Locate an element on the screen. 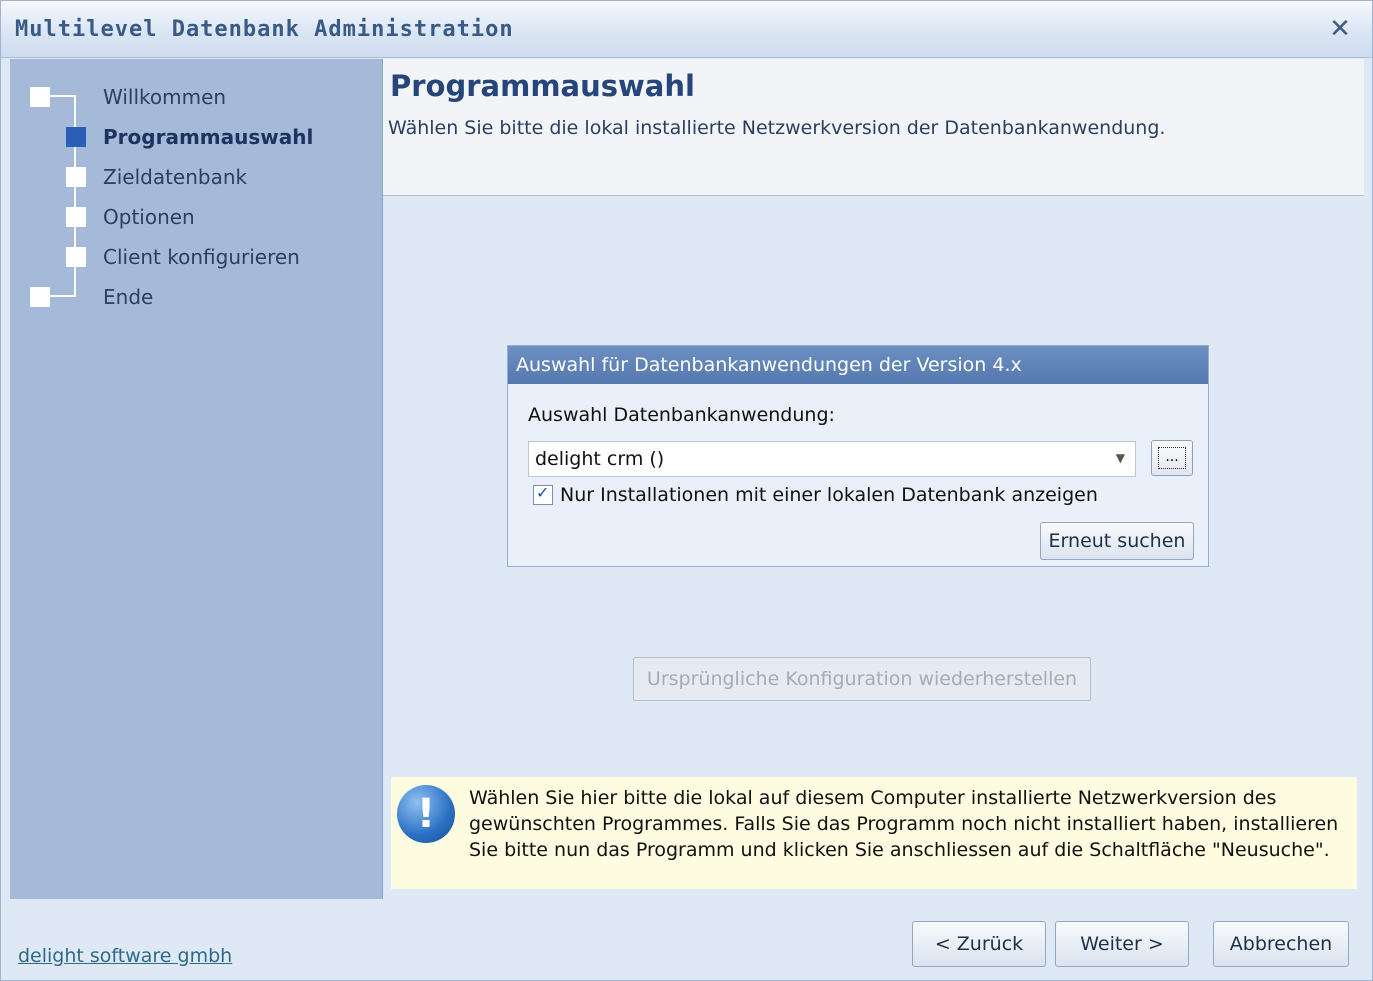 Image resolution: width=1373 pixels, height=981 pixels. window-title: Multilevel Datenbank Administration is located at coordinates (264, 29).